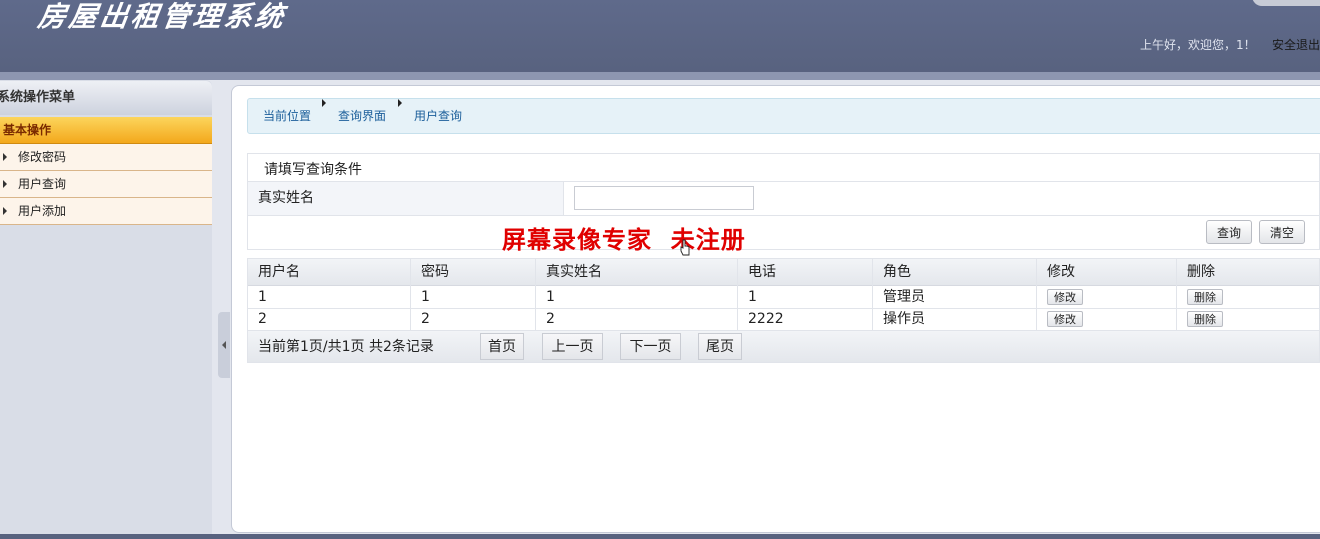 The image size is (1320, 539). I want to click on cell-role: 操作员, so click(904, 319).